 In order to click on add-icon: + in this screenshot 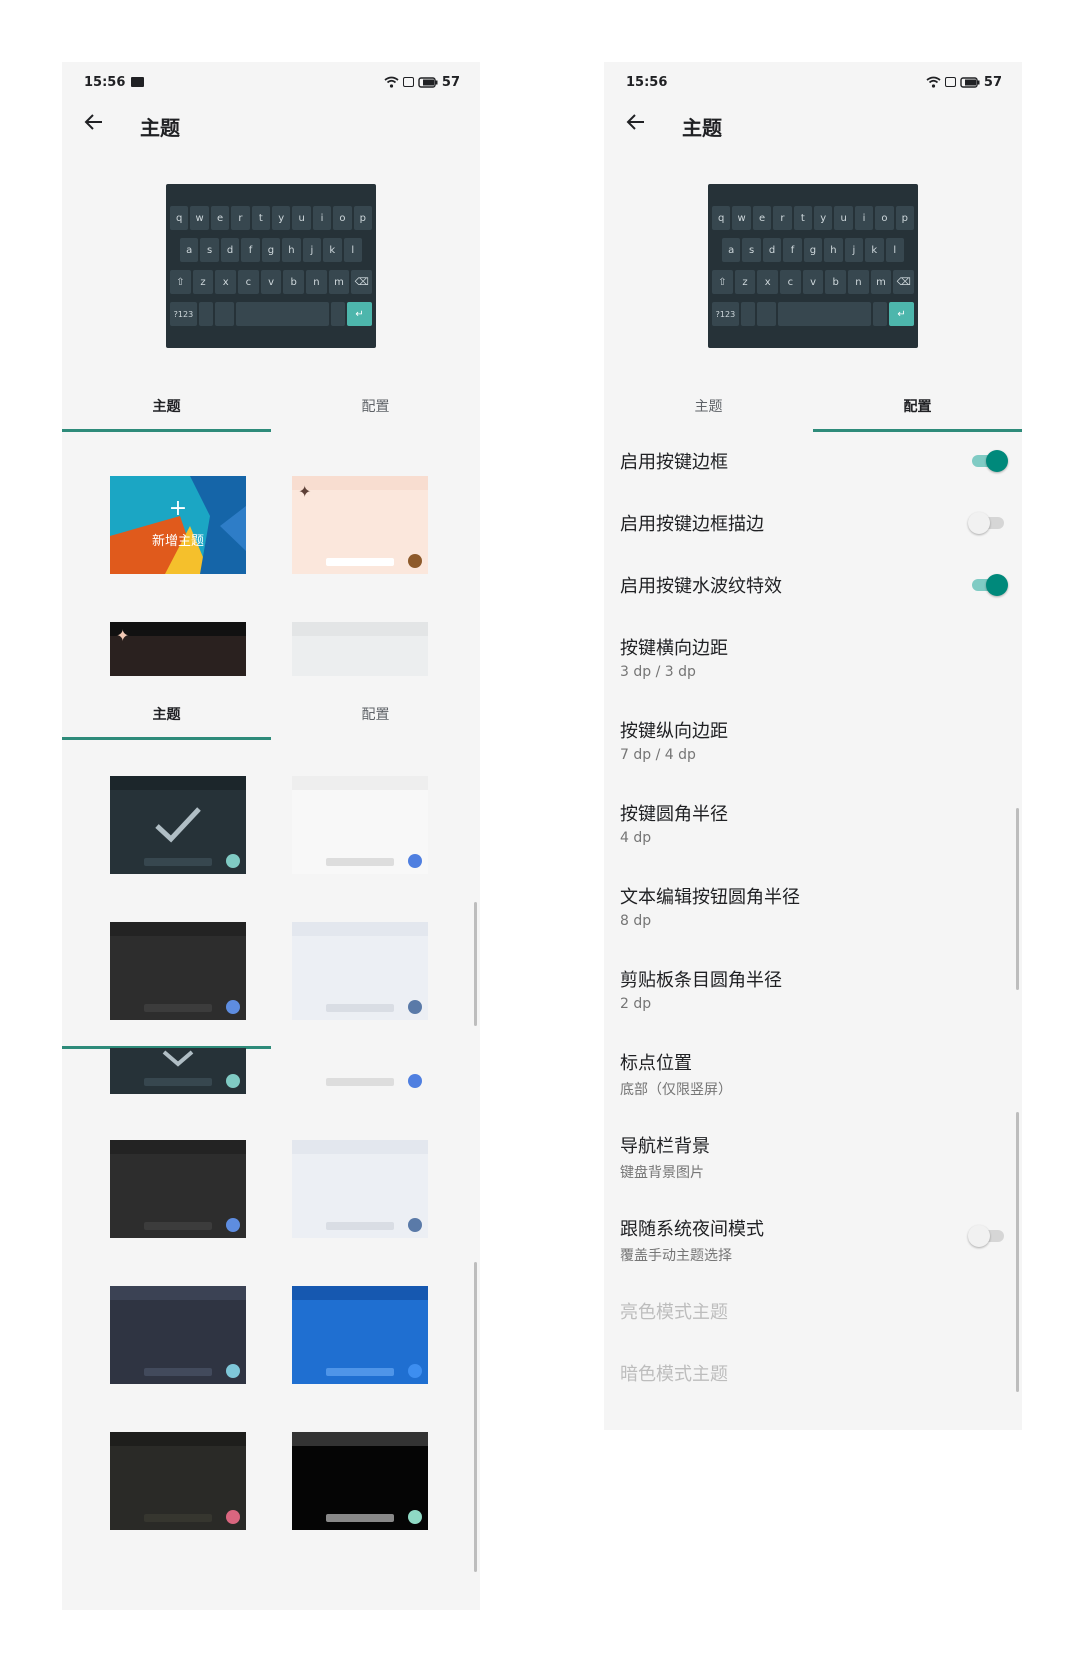, I will do `click(178, 508)`.